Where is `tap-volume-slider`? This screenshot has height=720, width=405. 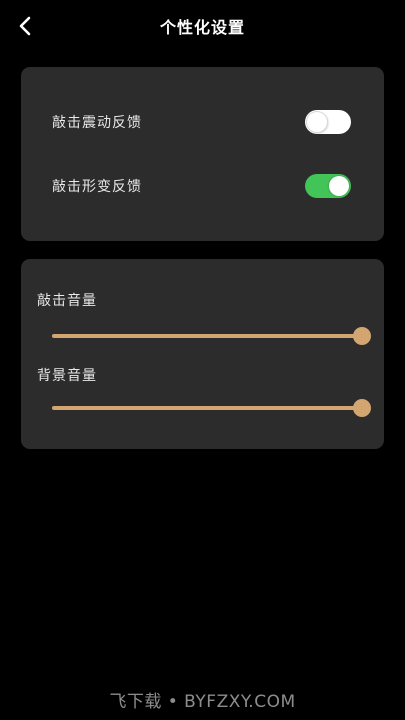
tap-volume-slider is located at coordinates (211, 336).